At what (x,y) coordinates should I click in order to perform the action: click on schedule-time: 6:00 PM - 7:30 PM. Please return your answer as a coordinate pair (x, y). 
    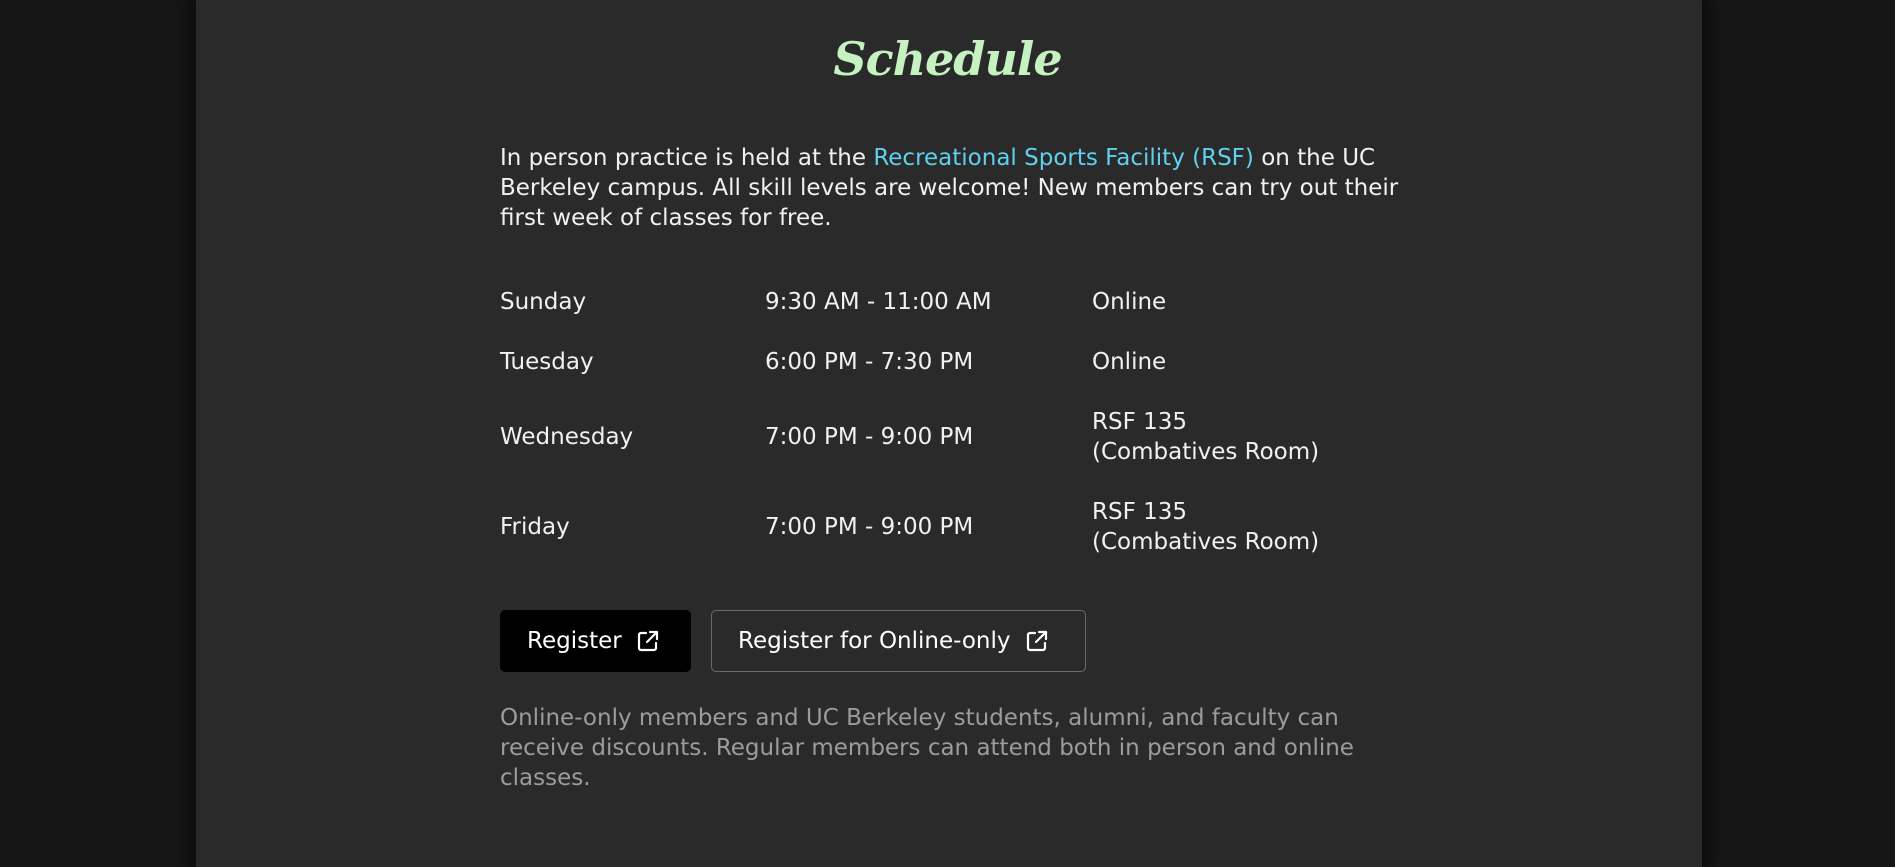
    Looking at the image, I should click on (869, 362).